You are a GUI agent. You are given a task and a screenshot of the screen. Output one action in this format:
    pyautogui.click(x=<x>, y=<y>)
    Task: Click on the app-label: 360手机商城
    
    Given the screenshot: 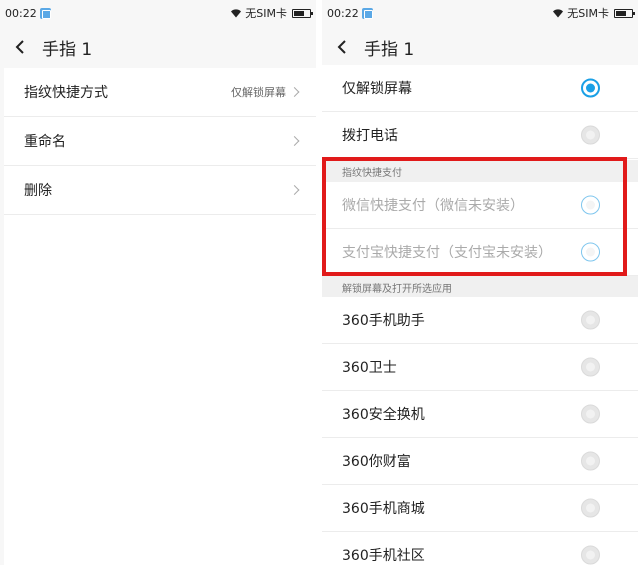 What is the action you would take?
    pyautogui.click(x=383, y=509)
    